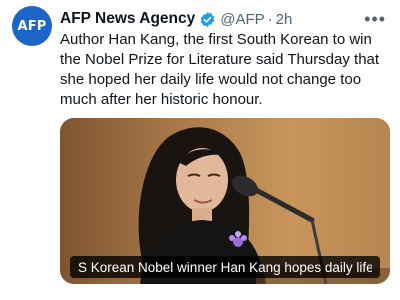 The width and height of the screenshot is (400, 300). Describe the element at coordinates (375, 19) in the screenshot. I see `more-options-icon: •••` at that location.